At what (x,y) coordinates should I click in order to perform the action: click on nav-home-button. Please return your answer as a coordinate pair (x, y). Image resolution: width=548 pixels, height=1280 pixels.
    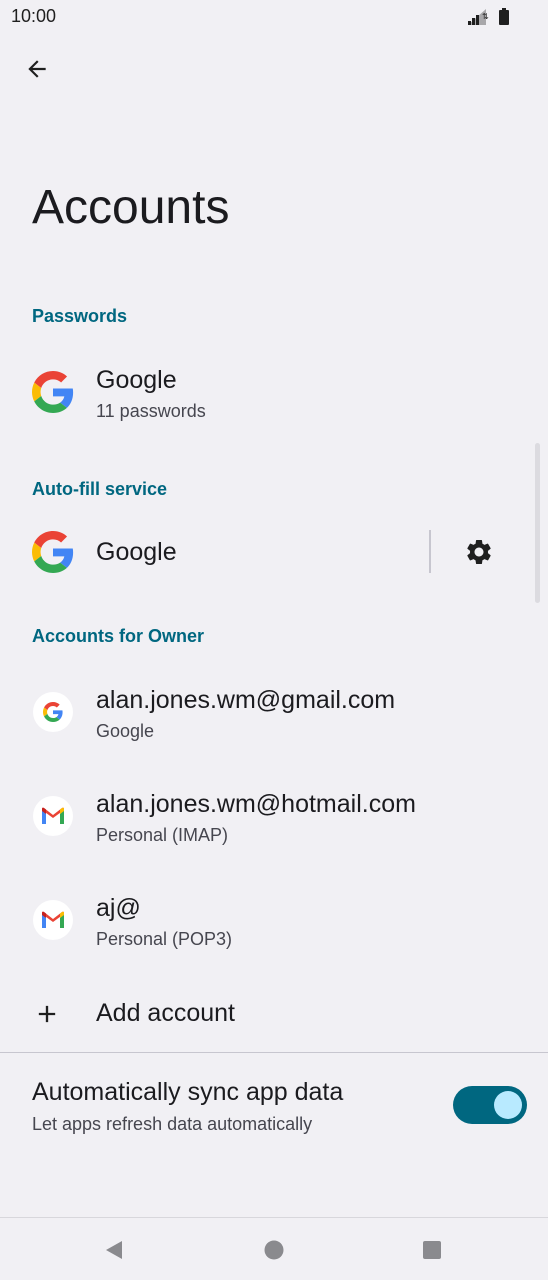
    Looking at the image, I should click on (274, 1250).